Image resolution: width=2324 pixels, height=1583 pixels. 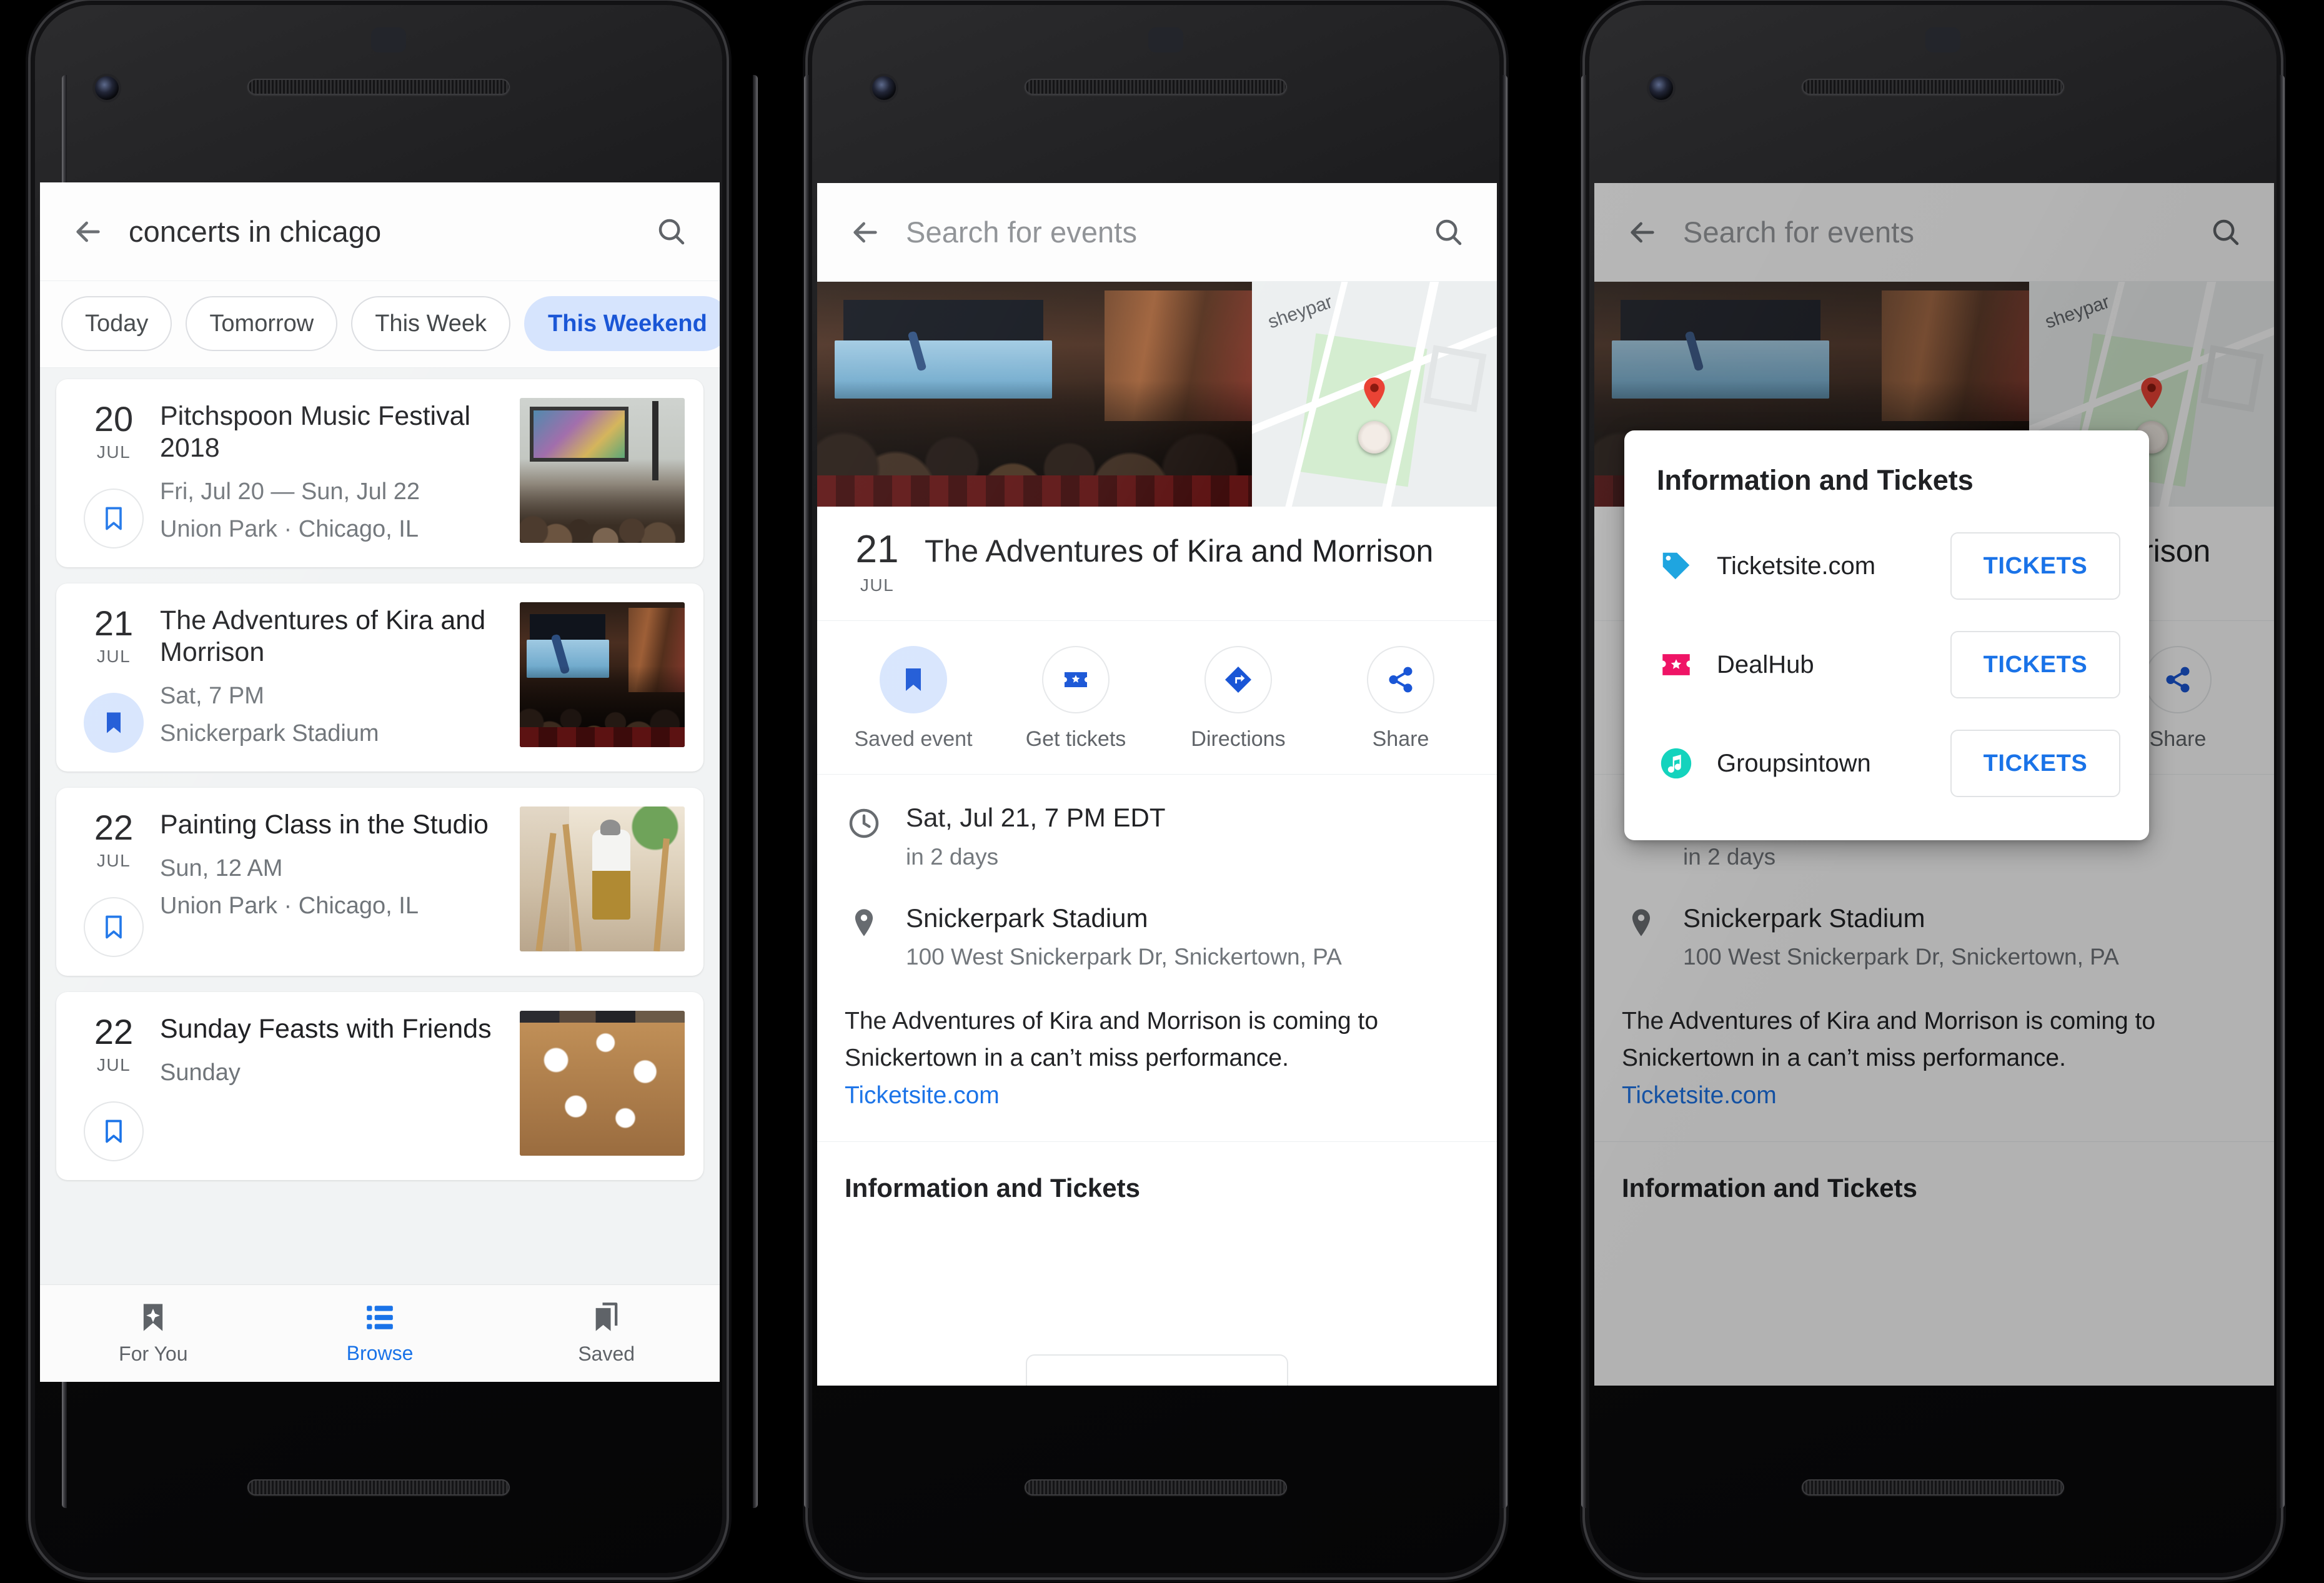 What do you see at coordinates (1887, 566) in the screenshot?
I see `provider-row: Ticketsite.com TICKETS` at bounding box center [1887, 566].